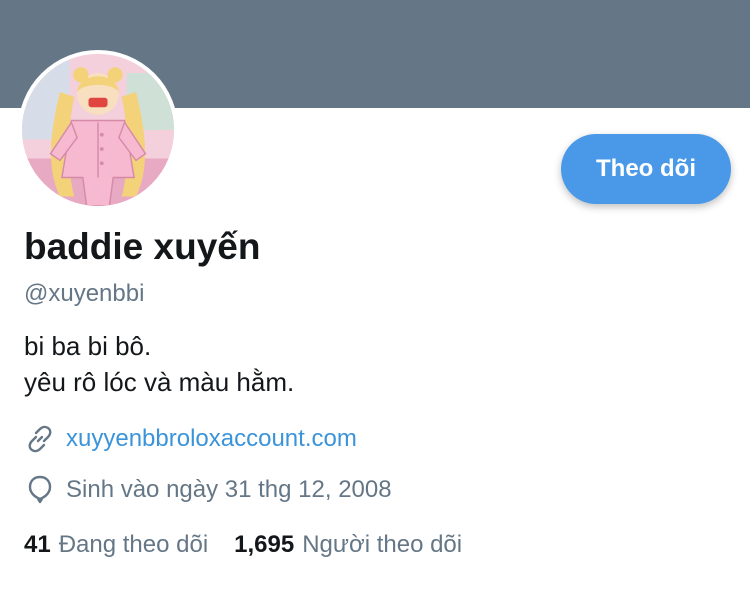  What do you see at coordinates (37, 544) in the screenshot?
I see `following-count: 41` at bounding box center [37, 544].